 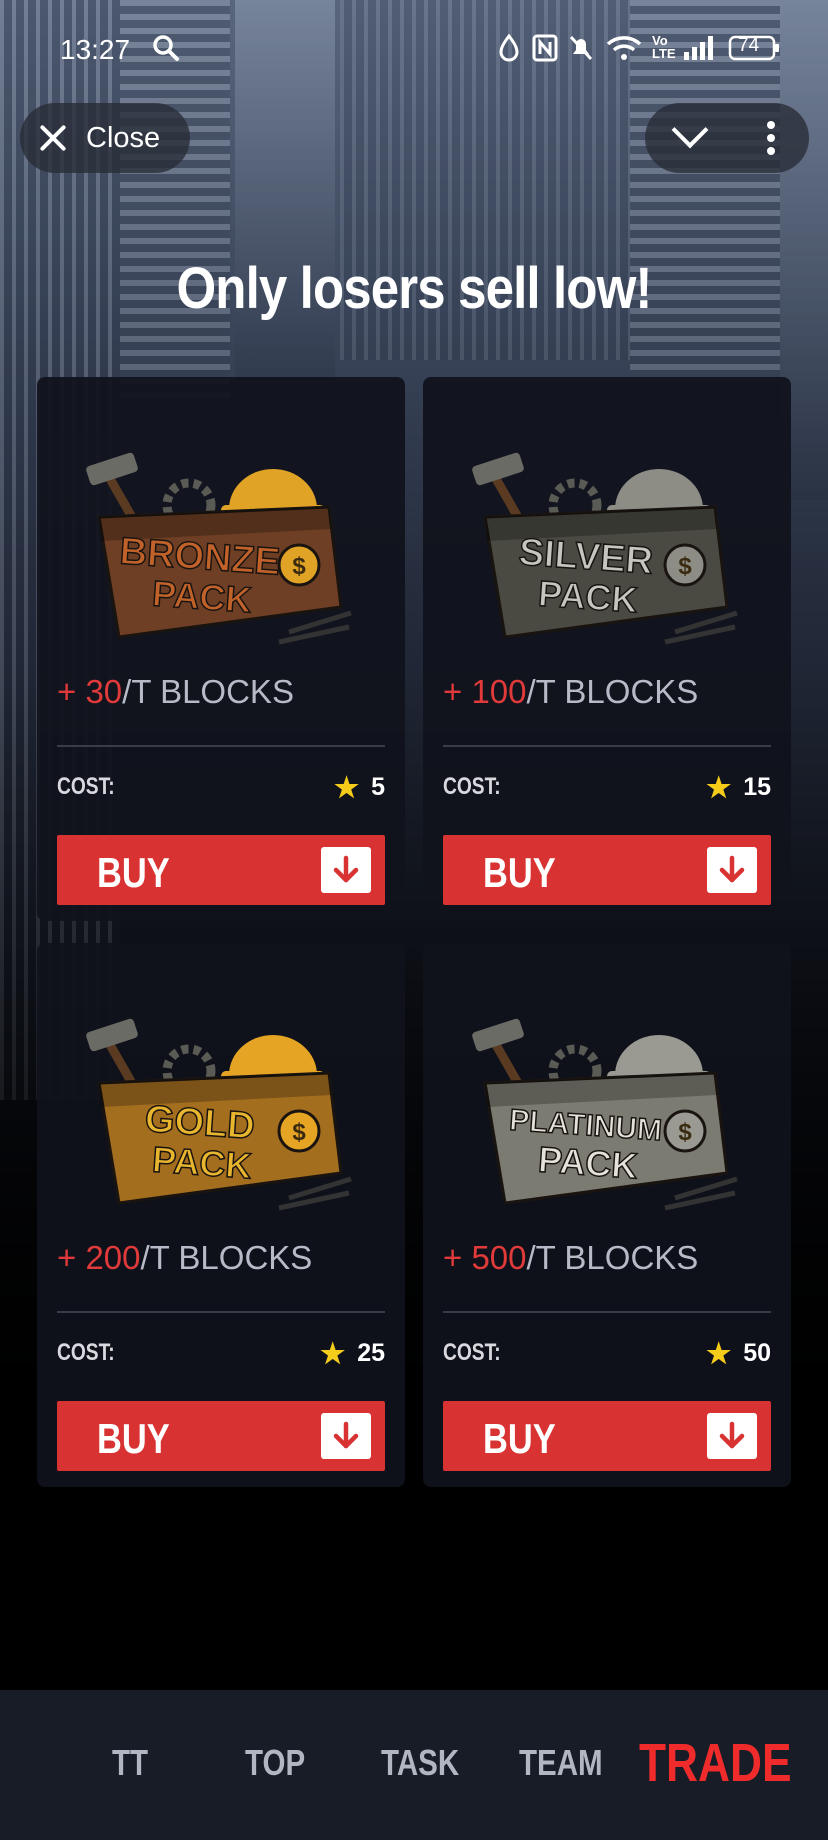 I want to click on pack-yield: + 100/T BLOCKS, so click(x=570, y=692).